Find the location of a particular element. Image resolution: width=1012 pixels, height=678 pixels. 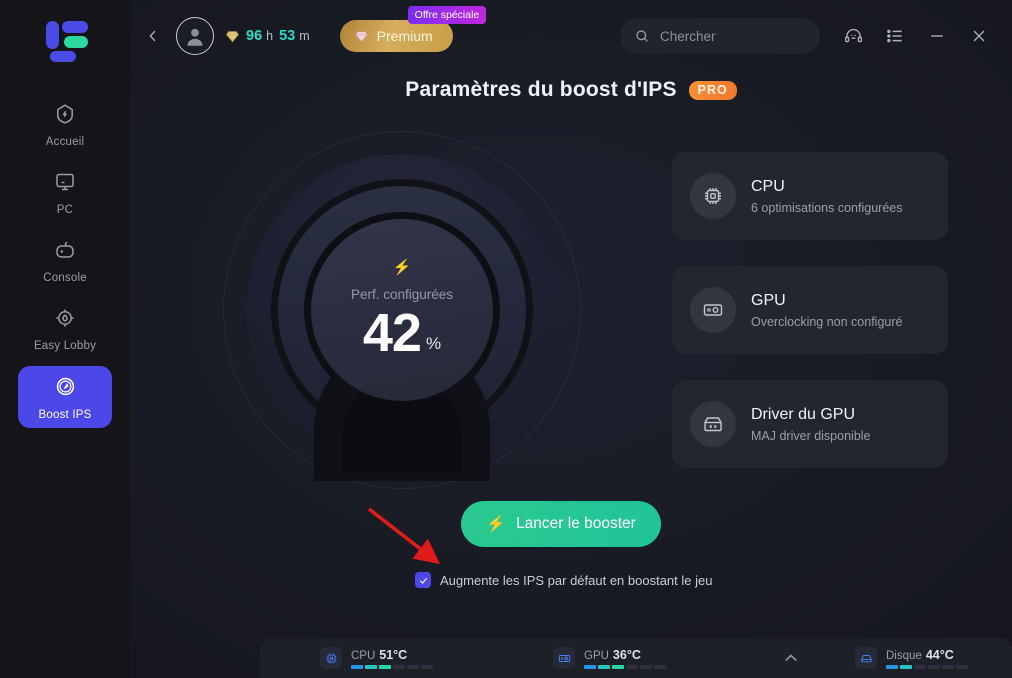

status-disk-text: Disque 44°C is located at coordinates (927, 658).